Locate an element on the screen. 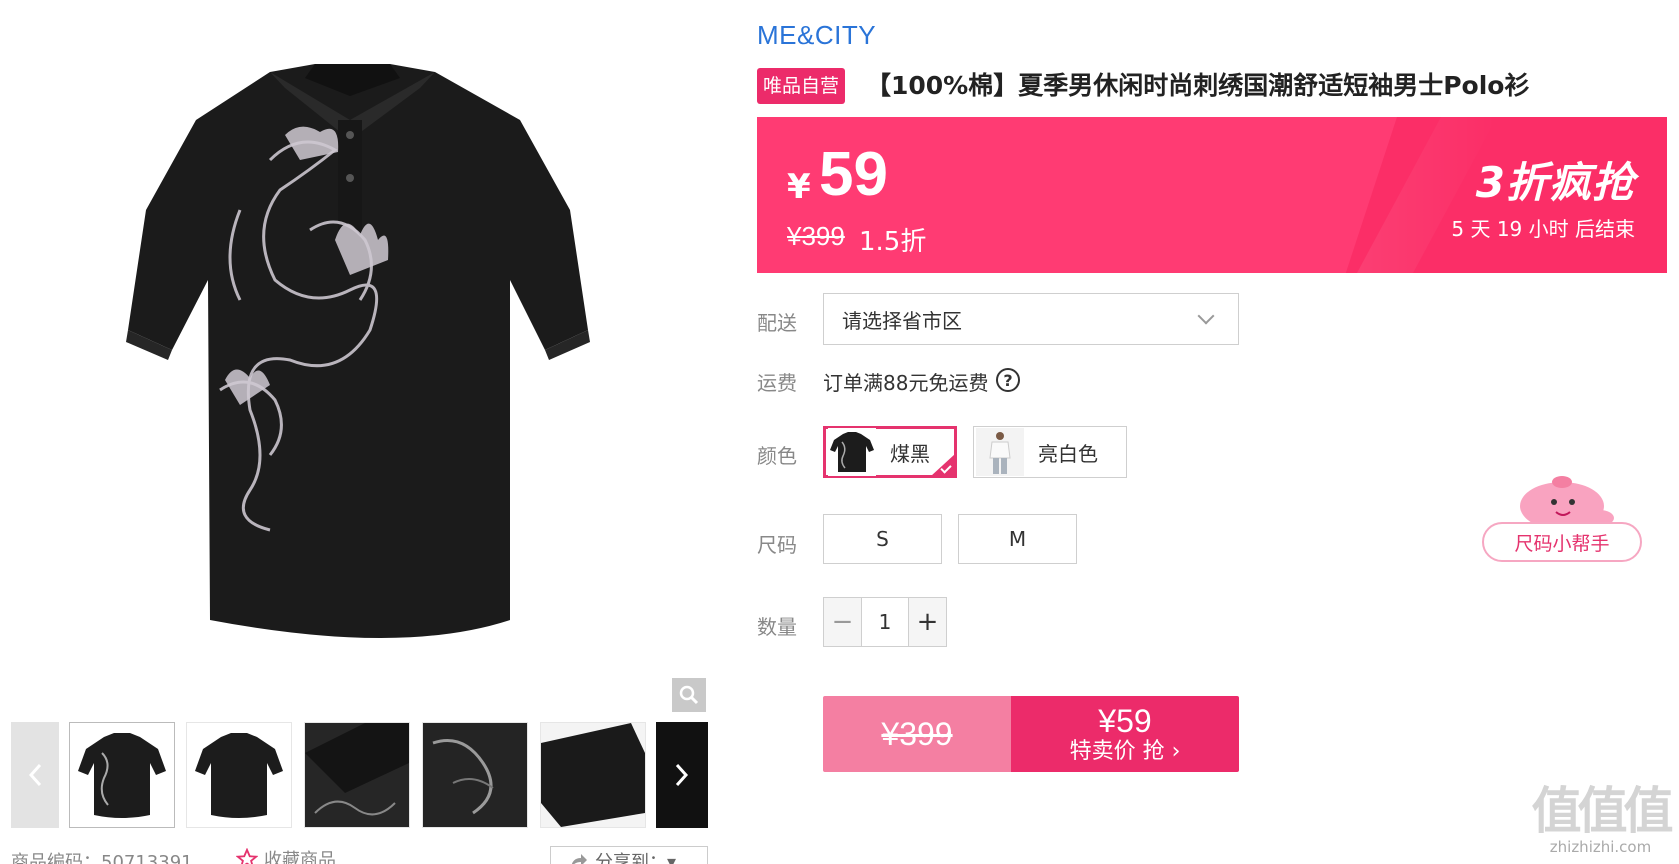 This screenshot has height=864, width=1679. quantity-stepper: − 1 + is located at coordinates (885, 622).